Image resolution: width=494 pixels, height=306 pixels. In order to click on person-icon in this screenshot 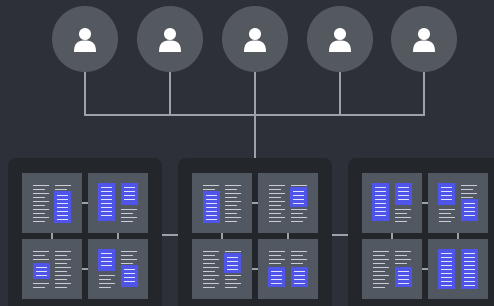, I will do `click(85, 40)`.